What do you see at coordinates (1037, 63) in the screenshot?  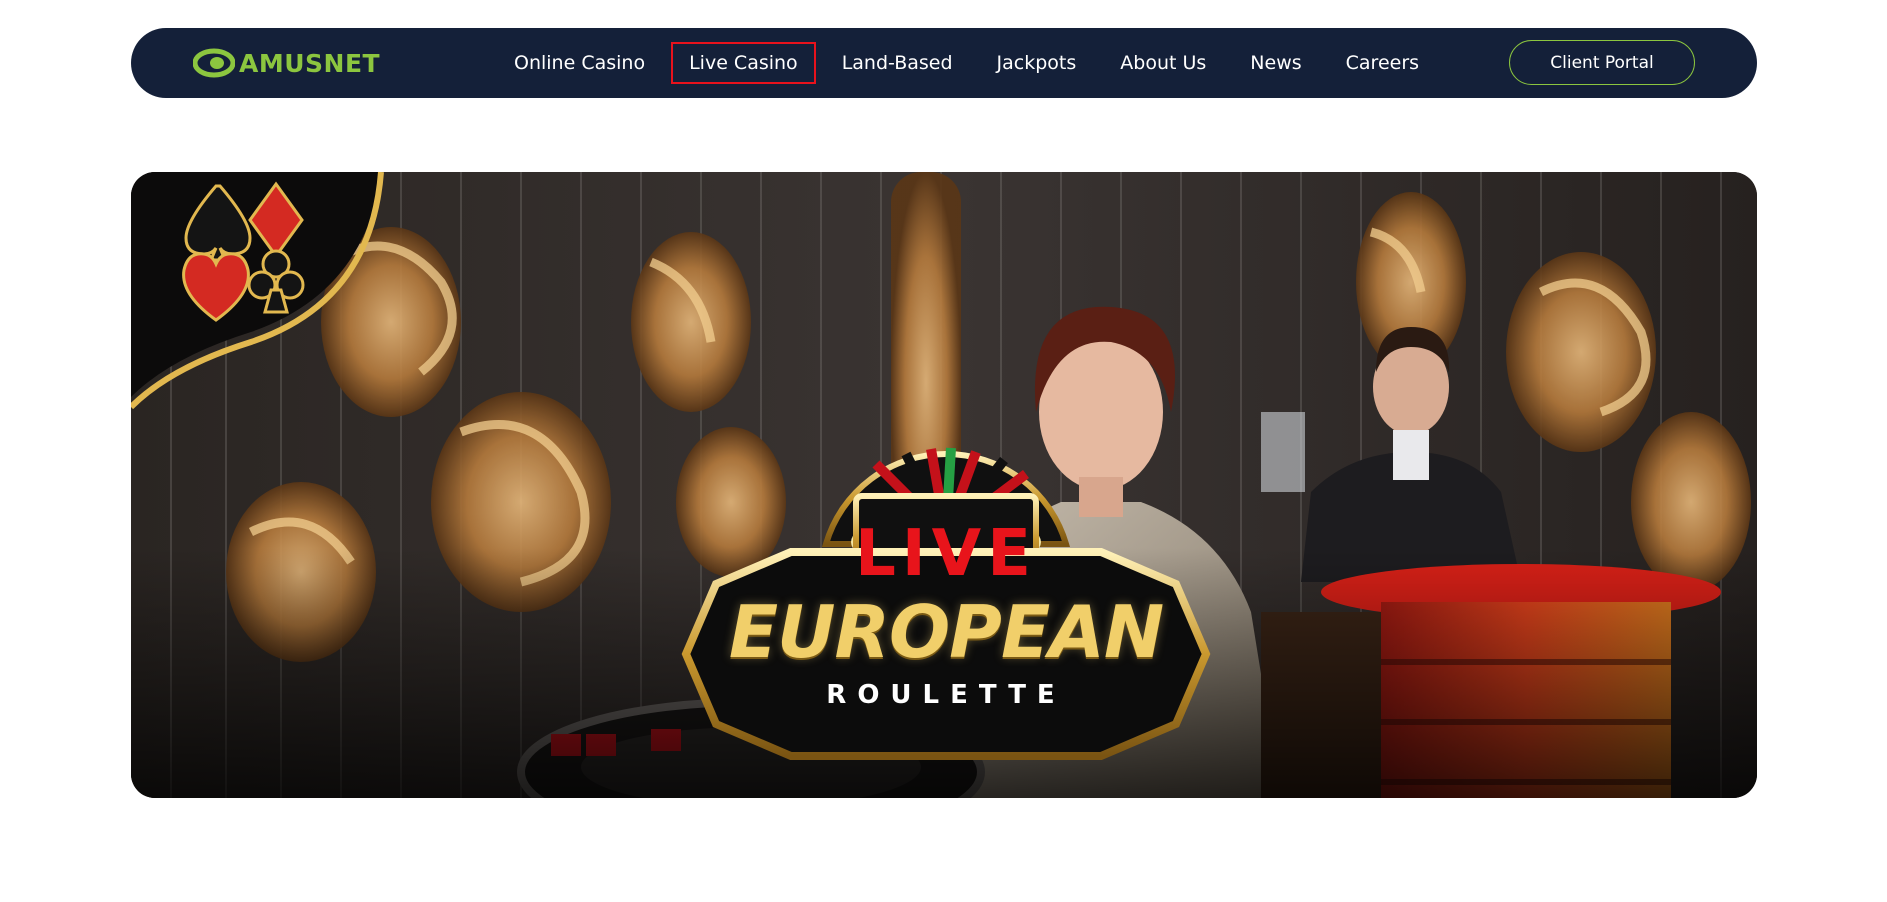 I see `nav-jackpots: Jackpots` at bounding box center [1037, 63].